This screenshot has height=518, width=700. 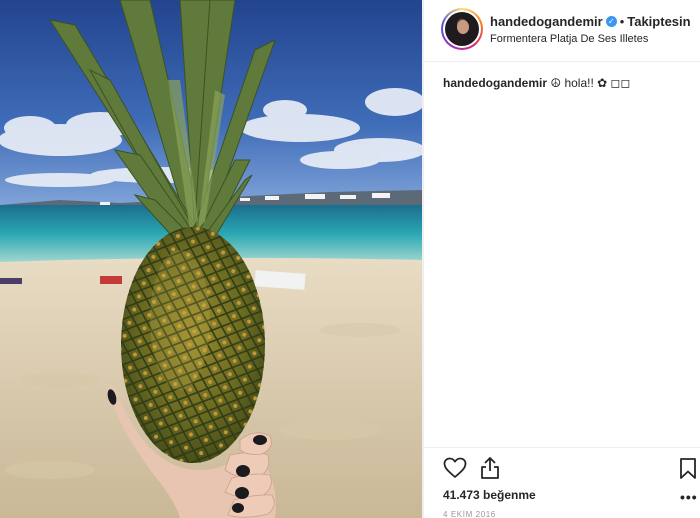 I want to click on likes-count: 41.473 beğenme, so click(x=489, y=495).